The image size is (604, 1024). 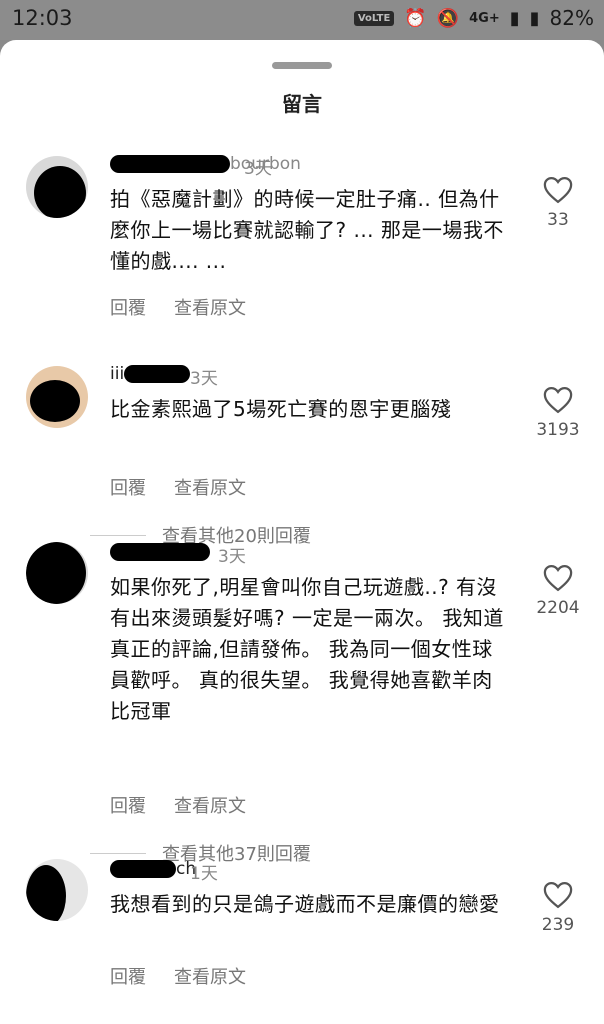 I want to click on battery-icon: ▮, so click(x=534, y=18).